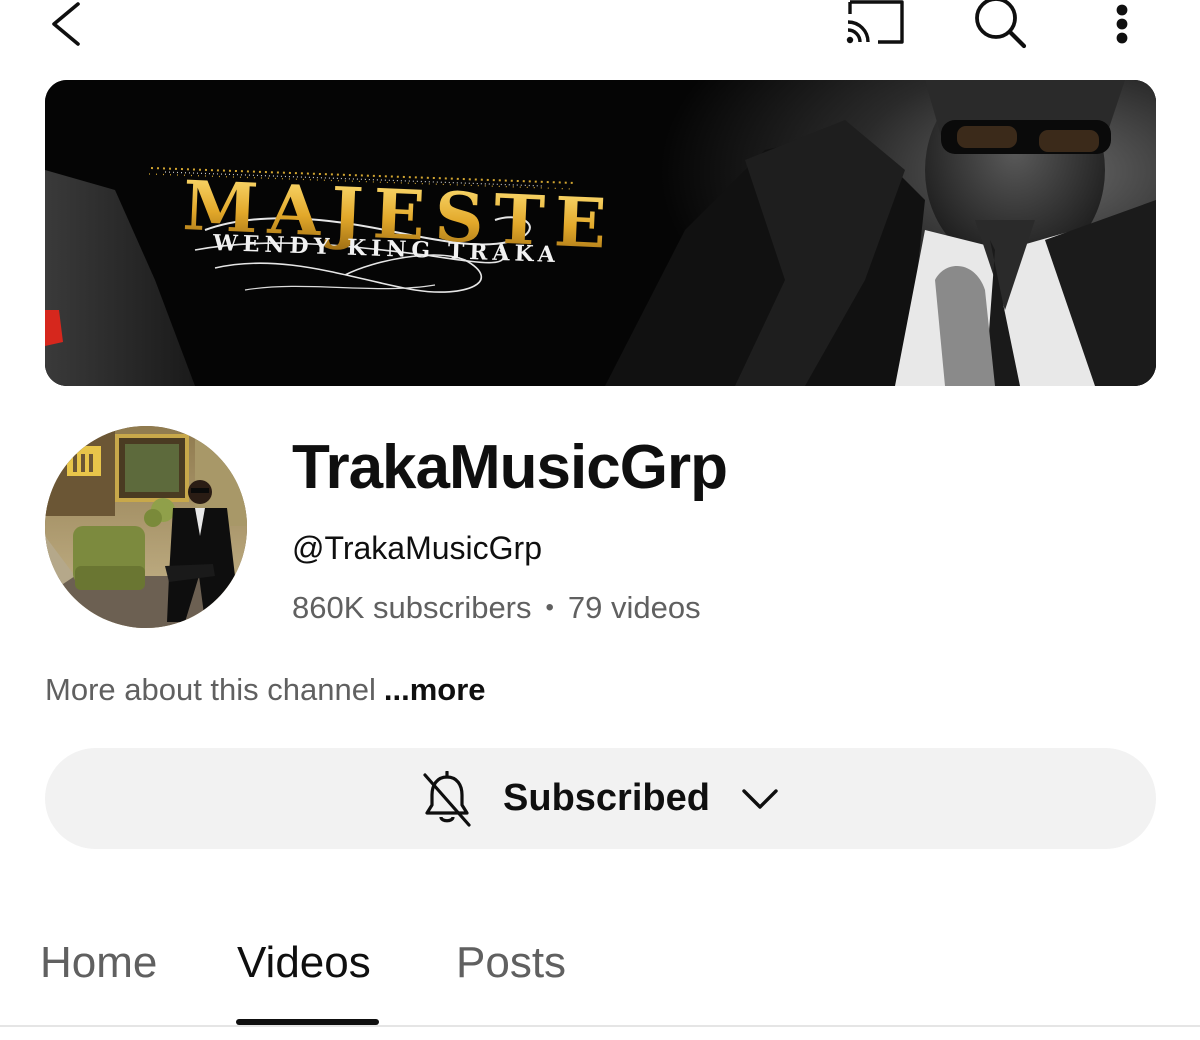  I want to click on channel-tabs: Home Videos Posts, so click(600, 979).